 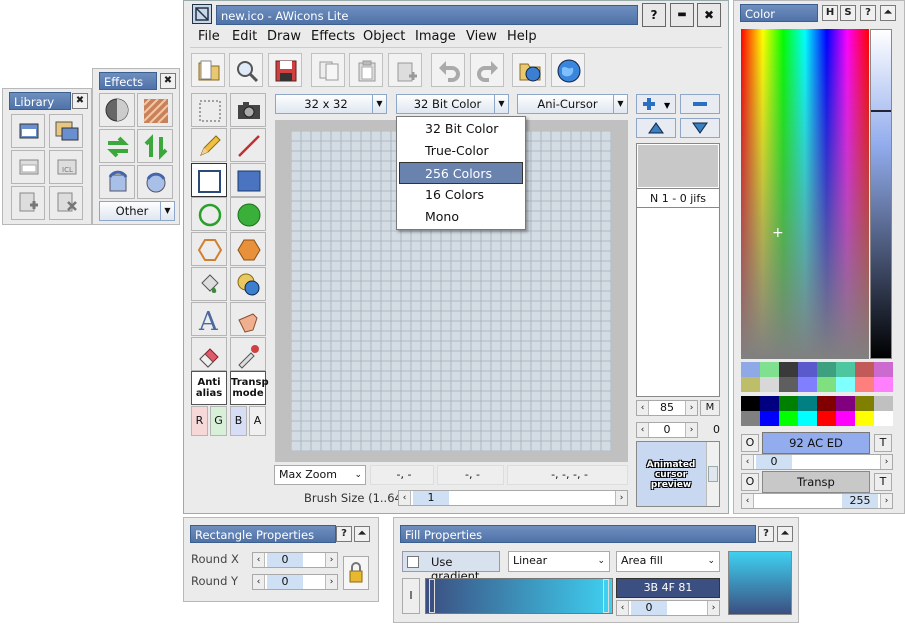 I want to click on library-close-button: ✖, so click(x=80, y=101).